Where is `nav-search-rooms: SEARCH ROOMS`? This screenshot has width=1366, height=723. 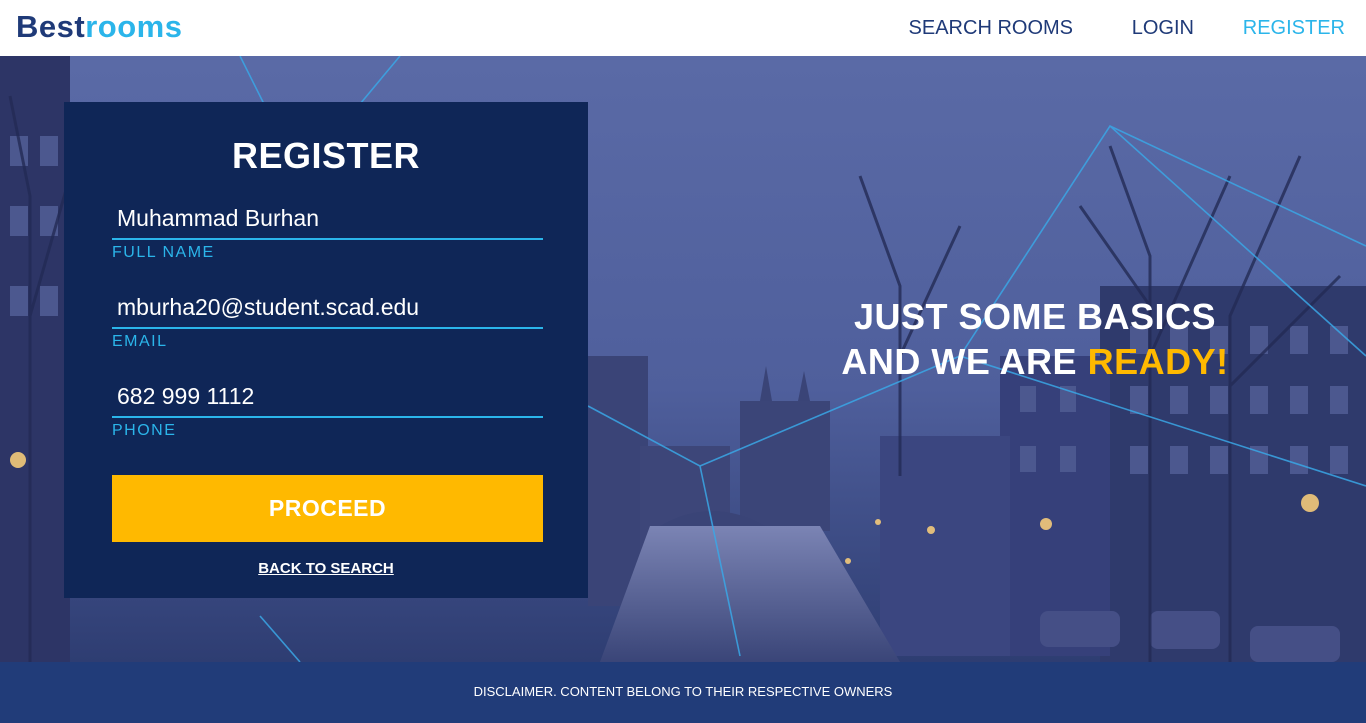
nav-search-rooms: SEARCH ROOMS is located at coordinates (991, 28).